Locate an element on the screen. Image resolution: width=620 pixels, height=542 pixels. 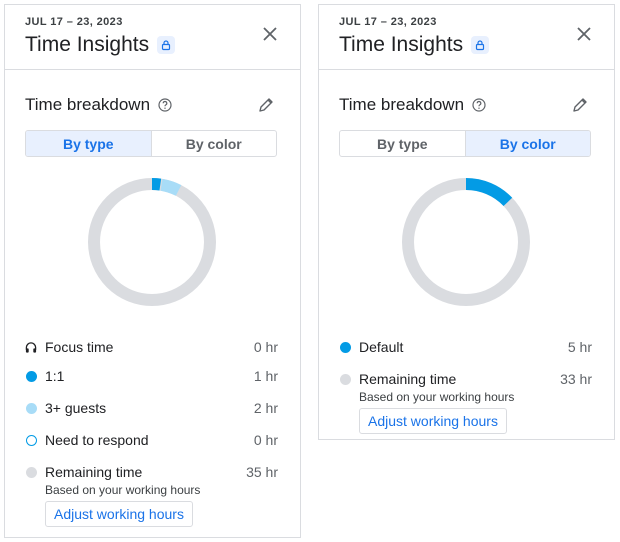
legend-item-focus-time: Focus time 0 hr is located at coordinates (151, 347).